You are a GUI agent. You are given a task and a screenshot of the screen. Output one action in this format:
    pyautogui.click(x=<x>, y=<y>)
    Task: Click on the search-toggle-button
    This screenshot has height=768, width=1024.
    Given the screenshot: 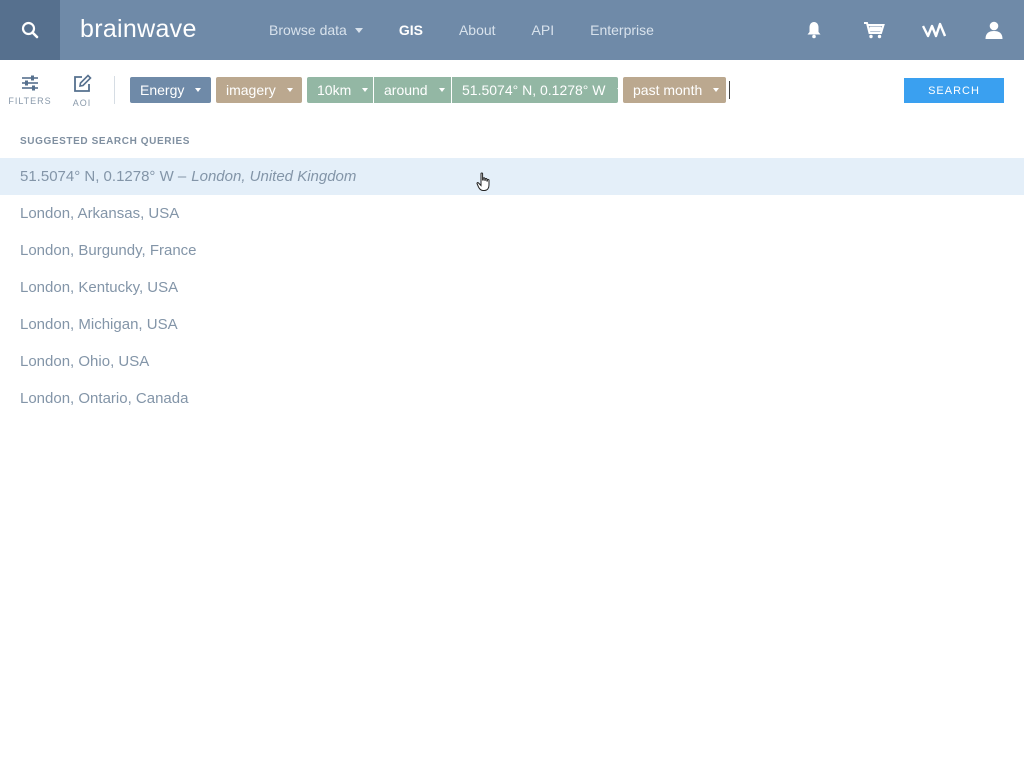 What is the action you would take?
    pyautogui.click(x=30, y=30)
    